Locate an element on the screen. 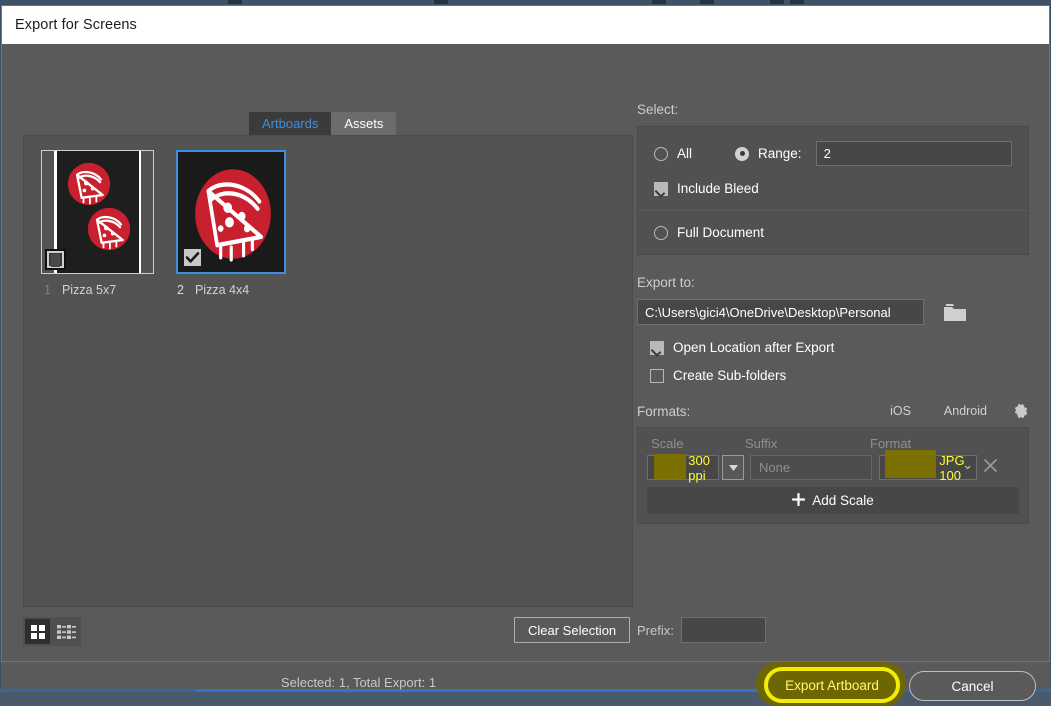 The width and height of the screenshot is (1051, 706). scale-input: 300 ppi is located at coordinates (683, 467).